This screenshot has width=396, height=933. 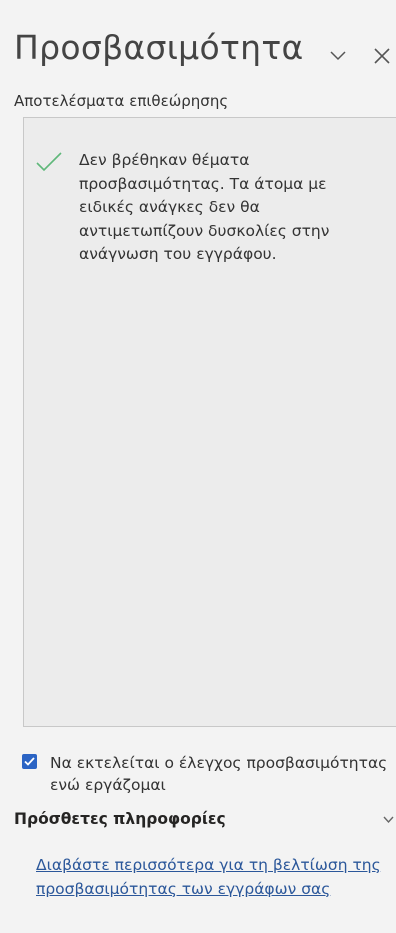 What do you see at coordinates (49, 162) in the screenshot?
I see `checkmark-icon` at bounding box center [49, 162].